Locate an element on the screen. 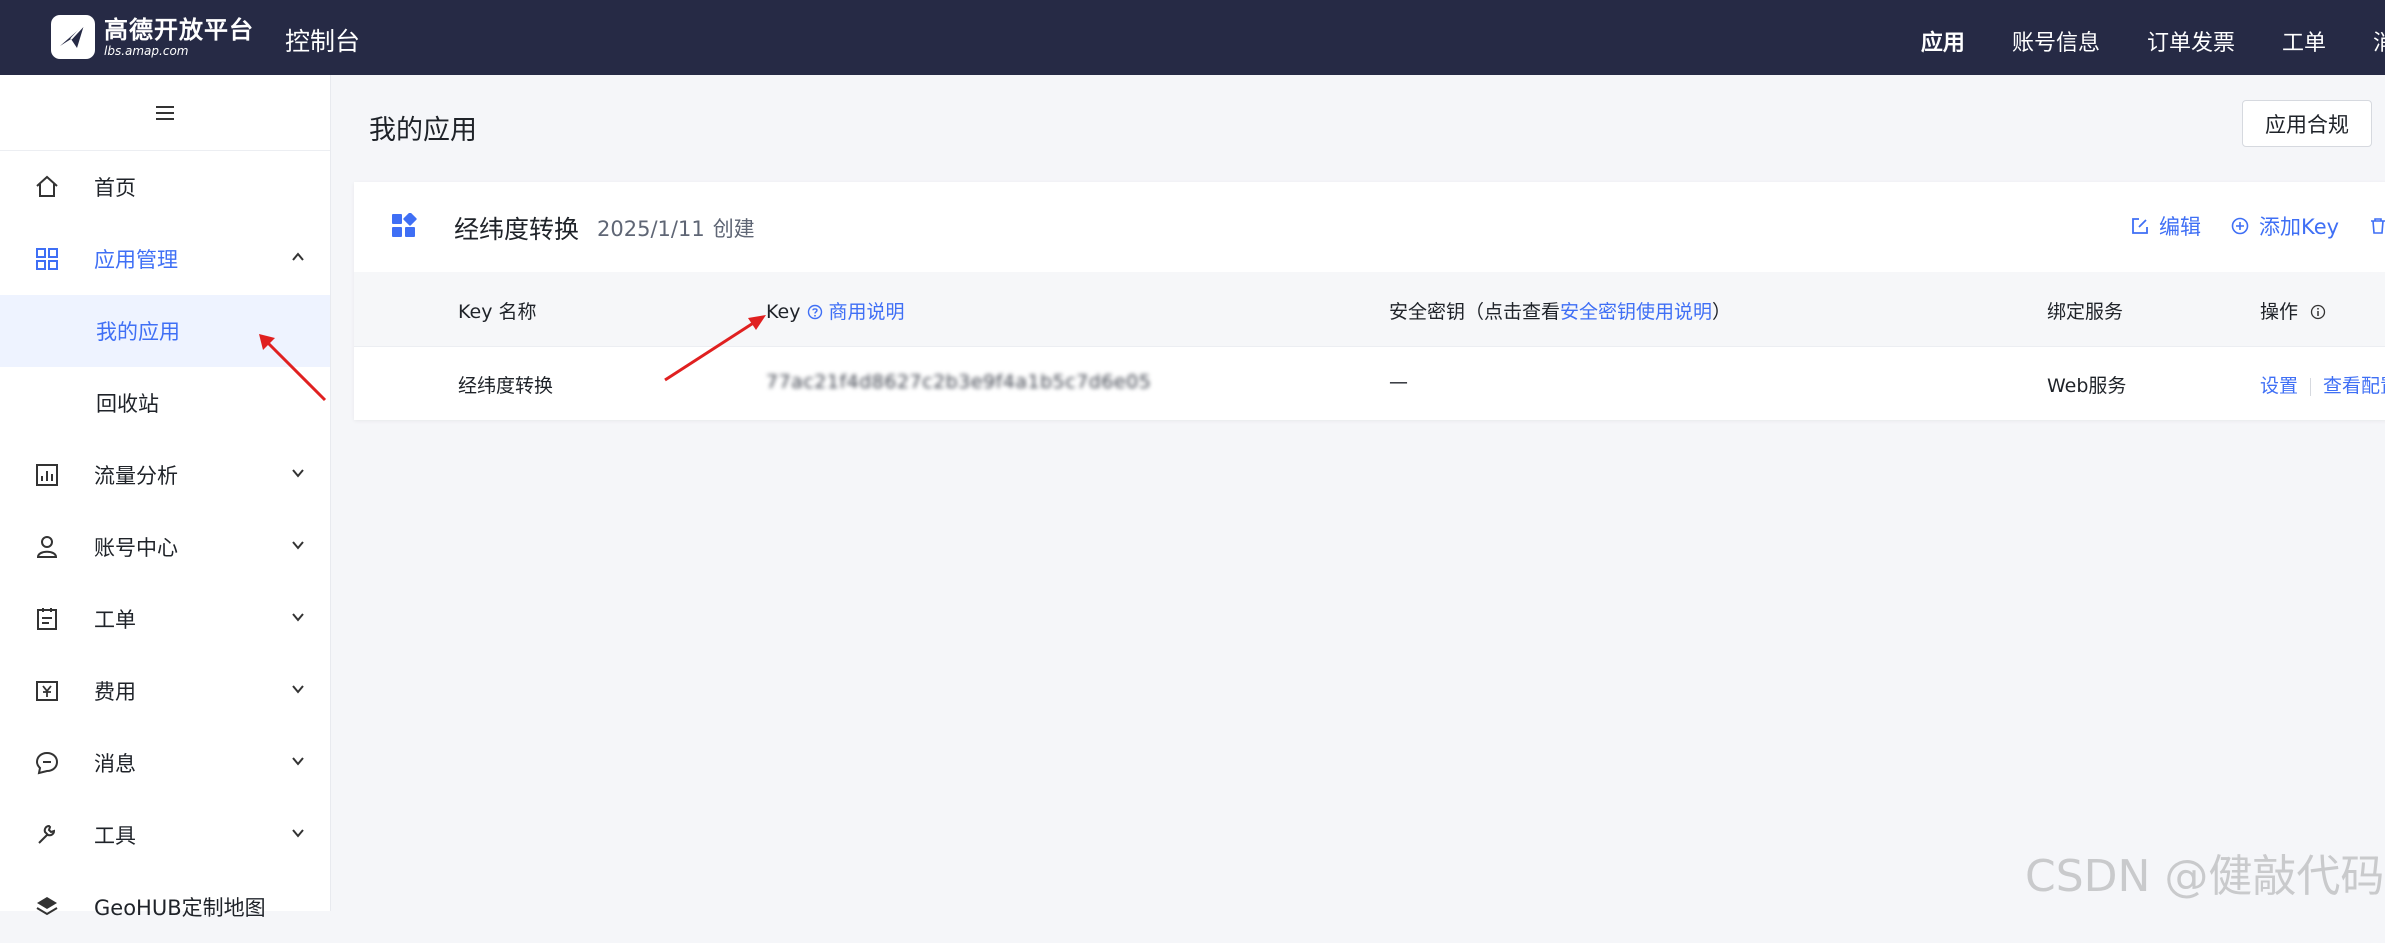  csdn-watermark: CSDN @健敲代码 is located at coordinates (2205, 876).